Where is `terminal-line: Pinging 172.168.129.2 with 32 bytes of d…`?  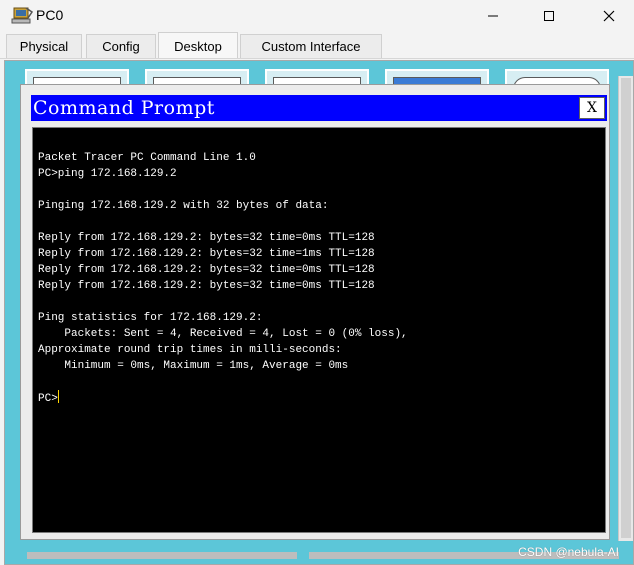 terminal-line: Pinging 172.168.129.2 with 32 bytes of d… is located at coordinates (183, 206).